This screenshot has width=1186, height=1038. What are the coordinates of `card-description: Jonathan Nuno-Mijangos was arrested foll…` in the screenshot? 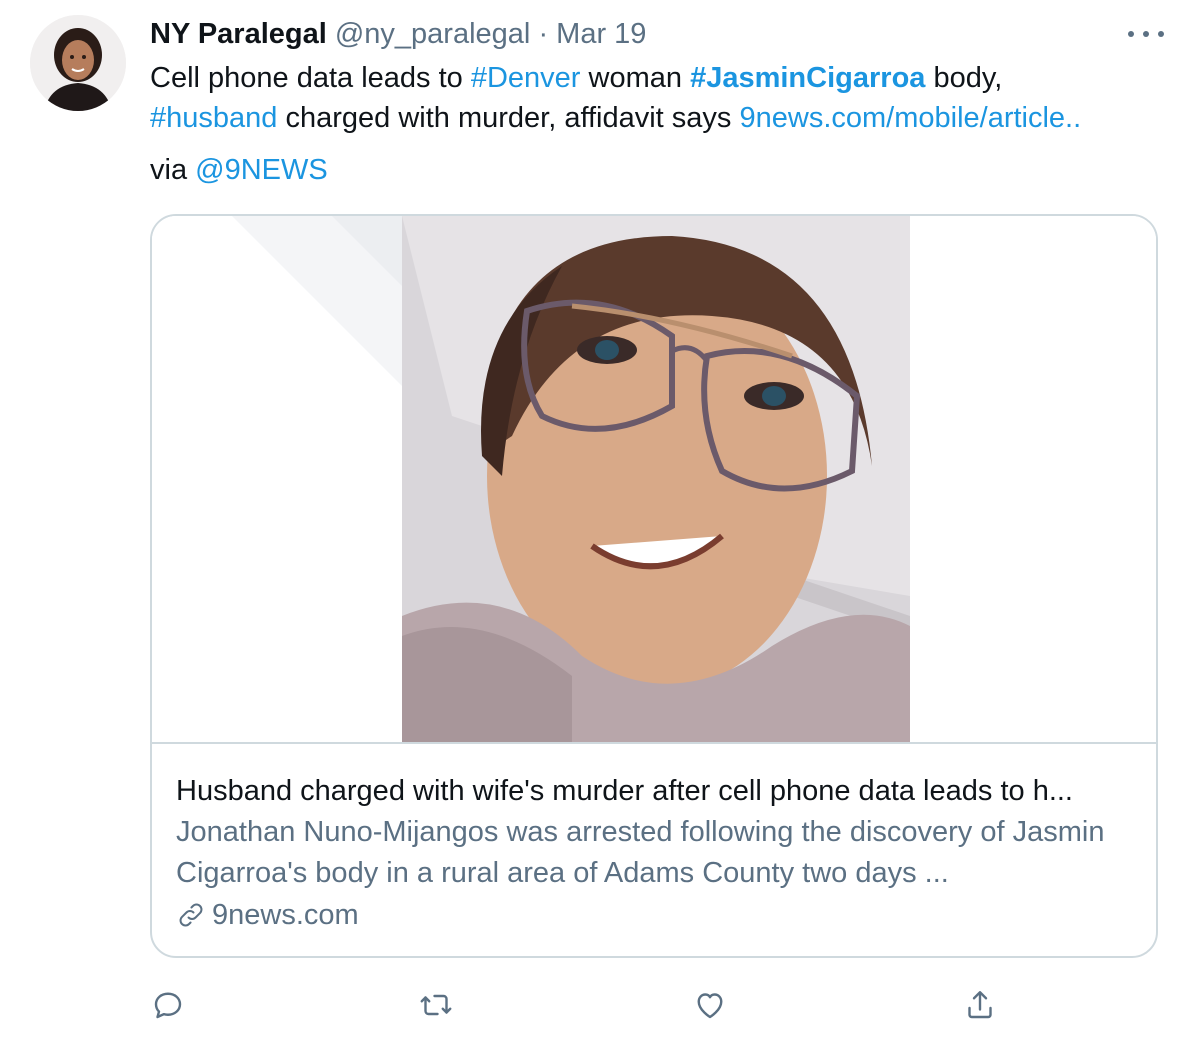 It's located at (640, 852).